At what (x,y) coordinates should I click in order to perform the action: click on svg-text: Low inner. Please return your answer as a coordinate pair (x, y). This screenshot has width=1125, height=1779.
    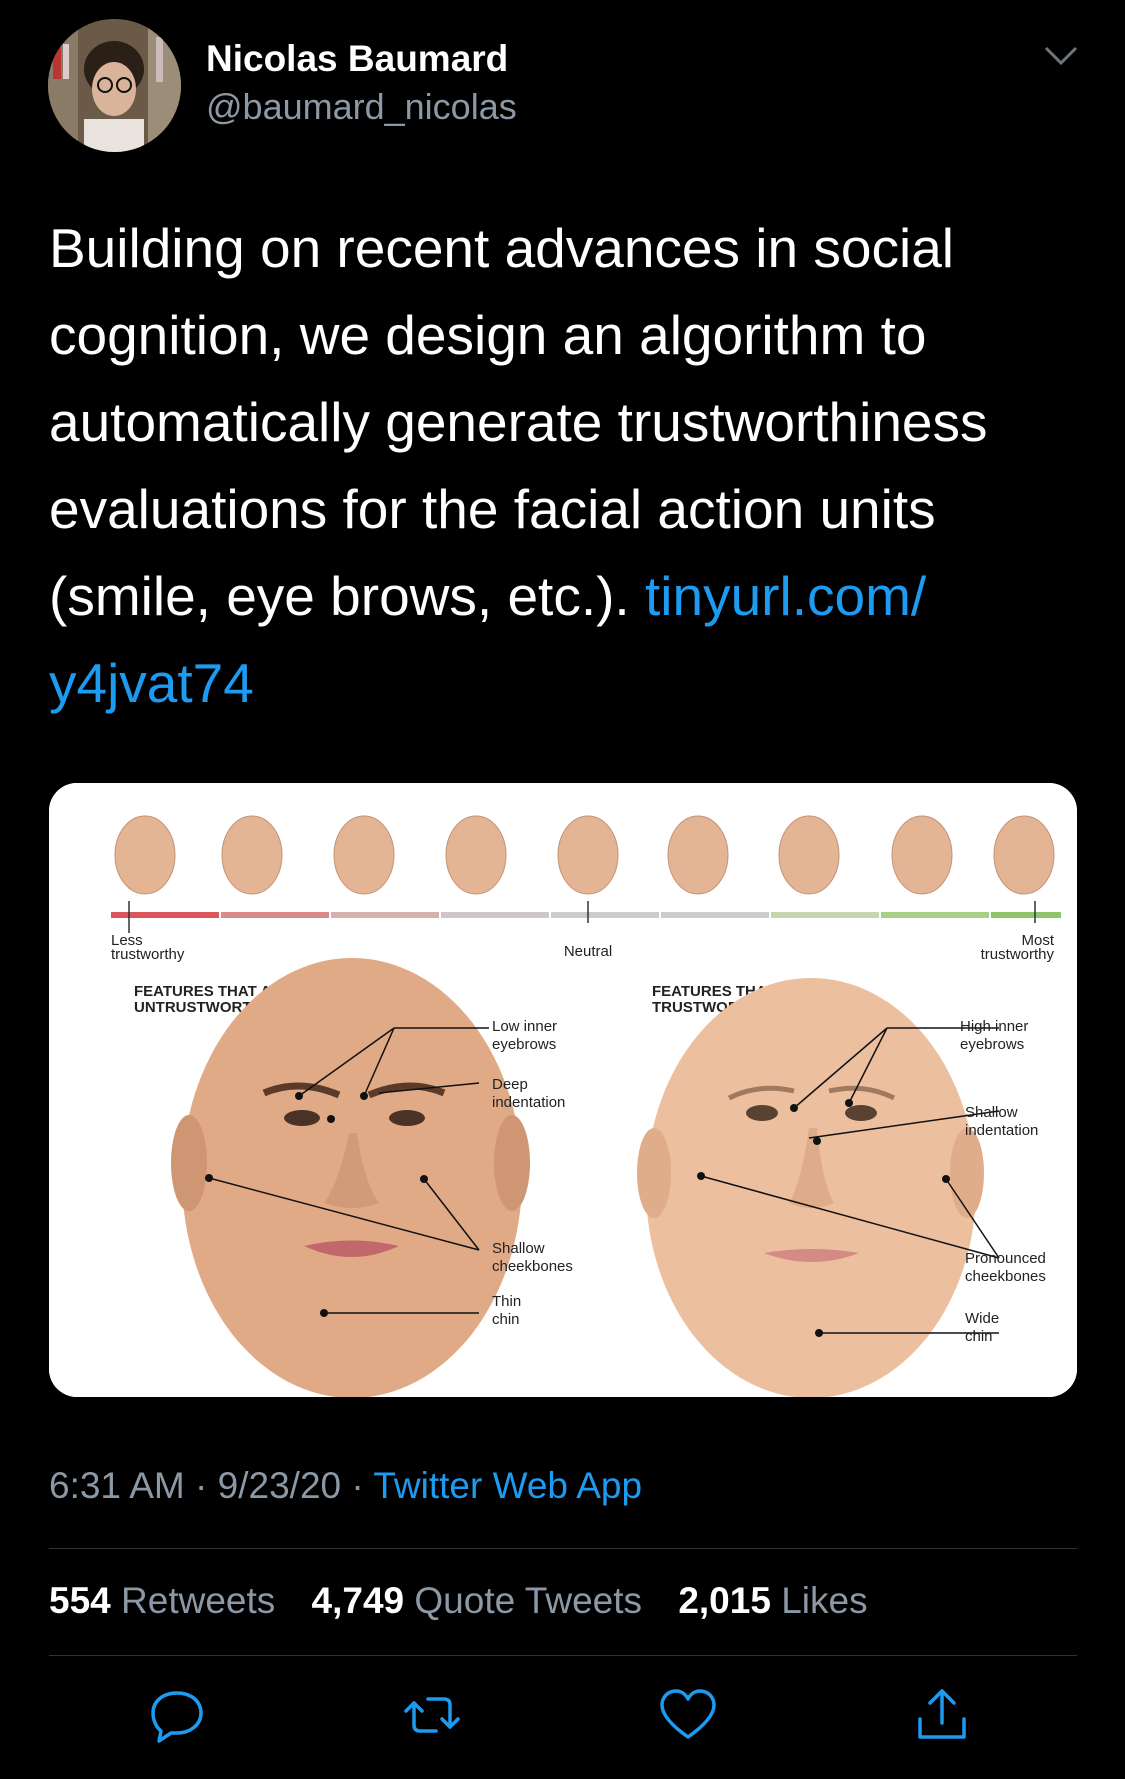
    Looking at the image, I should click on (524, 1026).